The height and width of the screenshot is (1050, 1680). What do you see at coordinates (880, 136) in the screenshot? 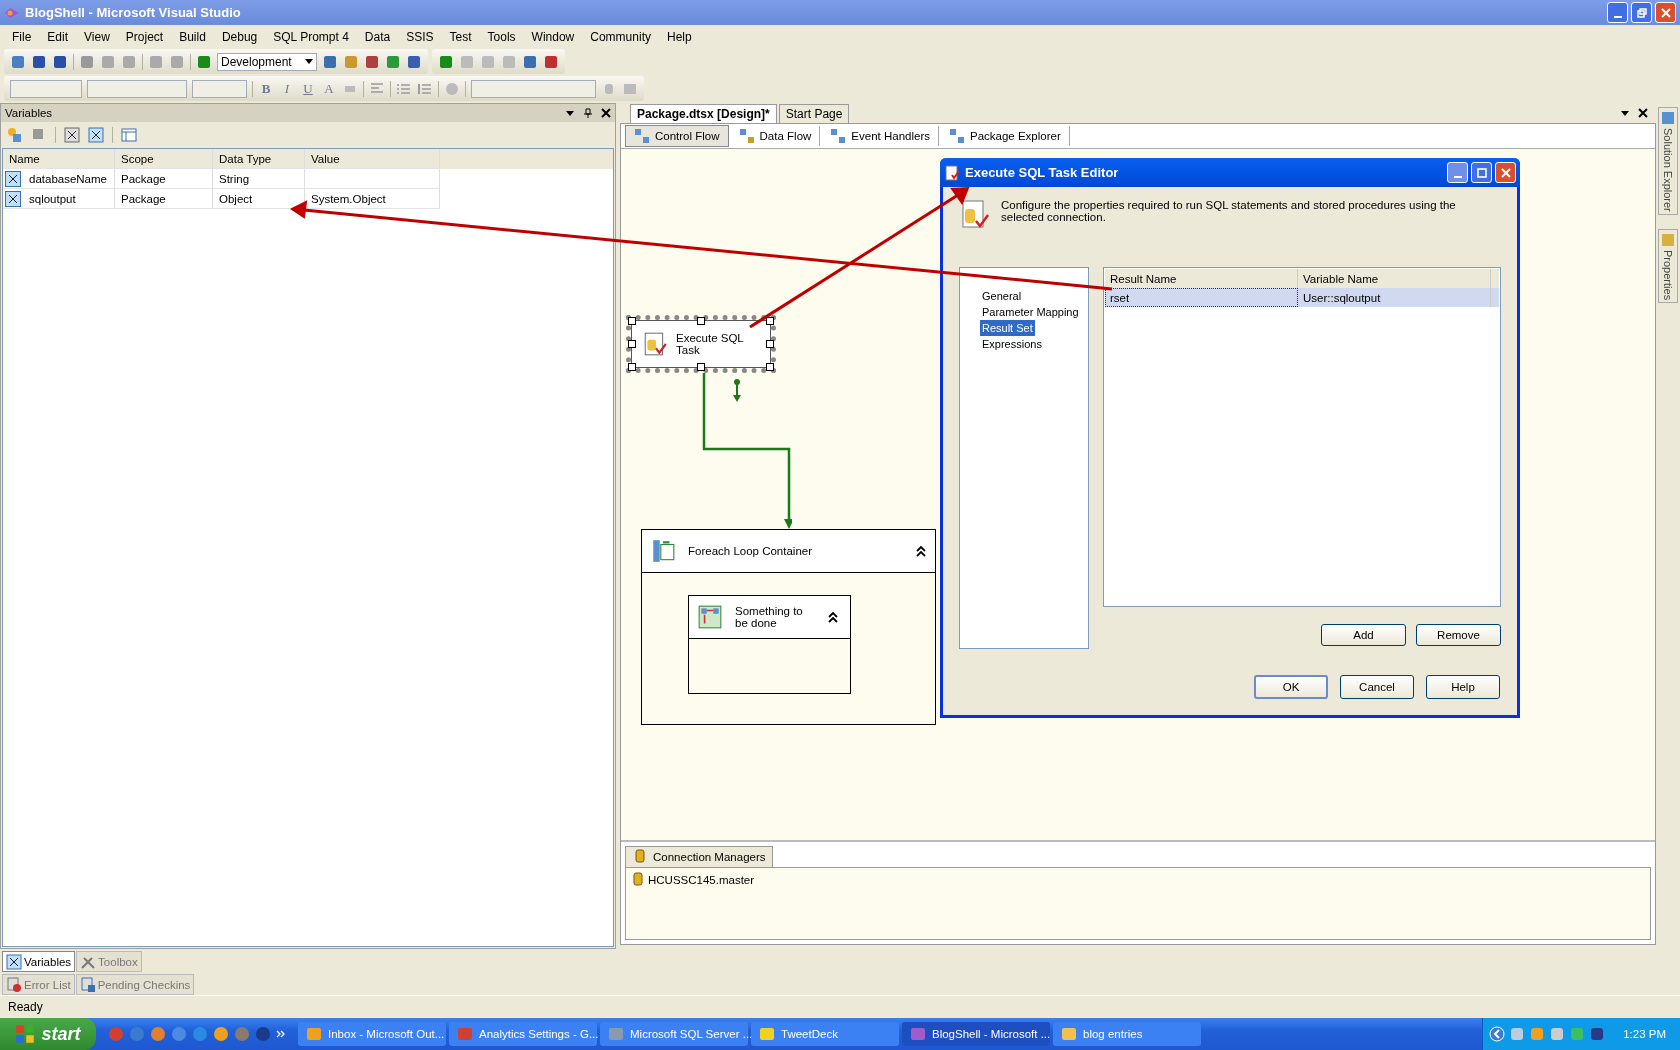
I see `designer-tab: Event Handlers` at bounding box center [880, 136].